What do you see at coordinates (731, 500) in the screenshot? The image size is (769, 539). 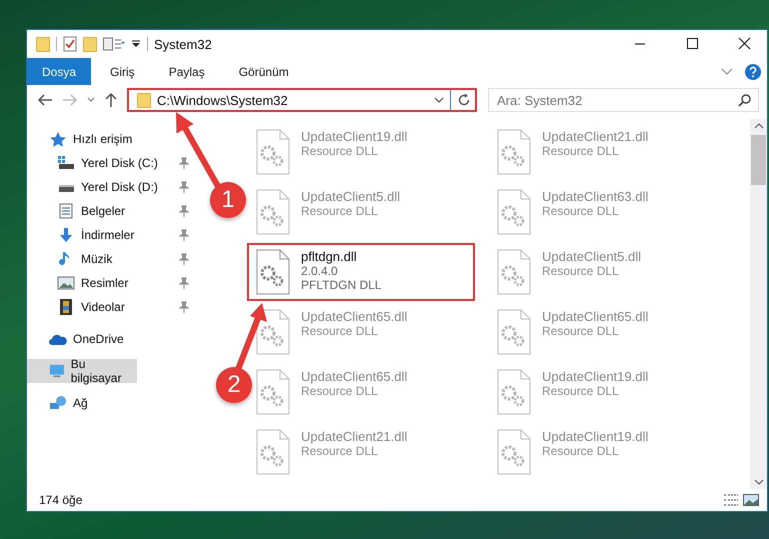 I see `details-view-icon` at bounding box center [731, 500].